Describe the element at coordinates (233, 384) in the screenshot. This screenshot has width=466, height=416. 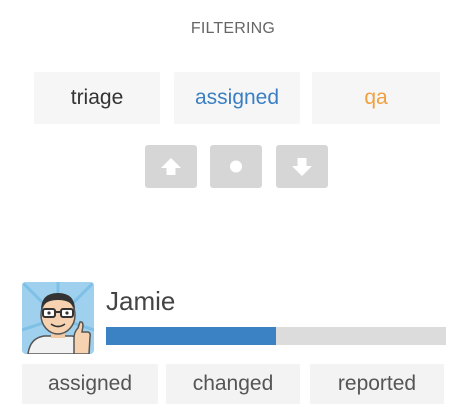
I see `stat-changed-button: changed` at that location.